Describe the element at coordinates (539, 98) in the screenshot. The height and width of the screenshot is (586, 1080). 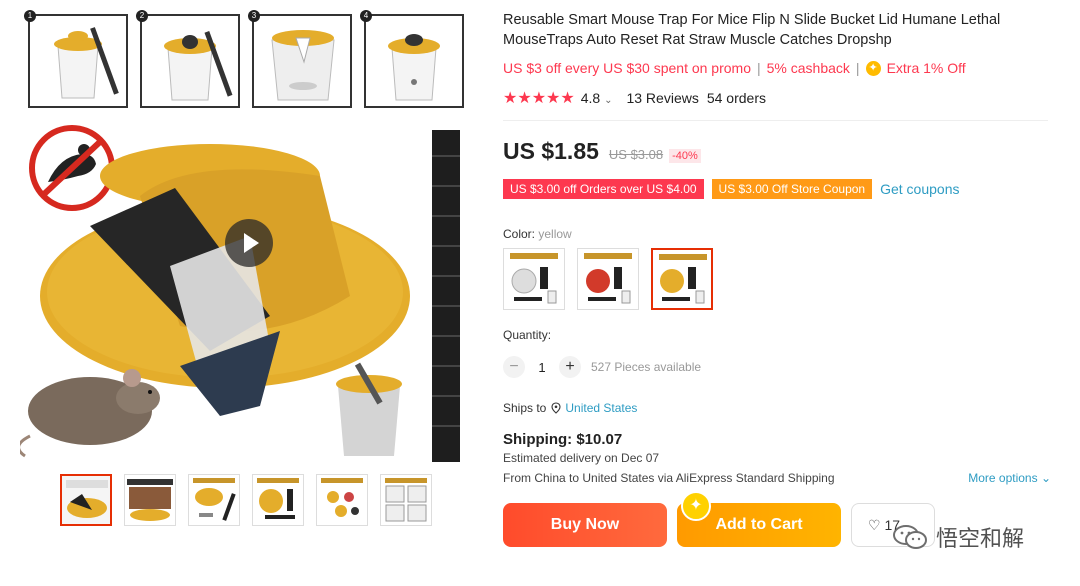
I see `star-rating-icon: ★★★★★` at that location.